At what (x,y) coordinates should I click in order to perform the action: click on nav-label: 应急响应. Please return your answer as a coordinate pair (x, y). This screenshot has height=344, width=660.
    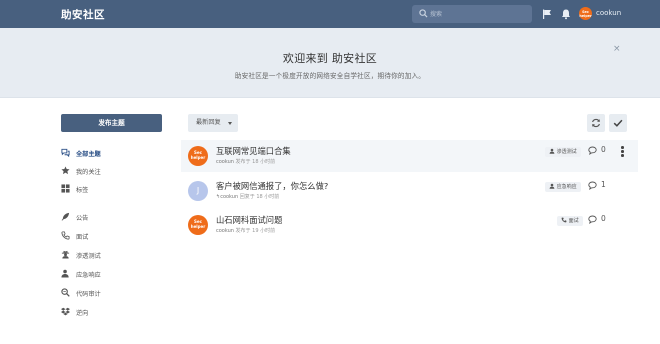
    Looking at the image, I should click on (88, 275).